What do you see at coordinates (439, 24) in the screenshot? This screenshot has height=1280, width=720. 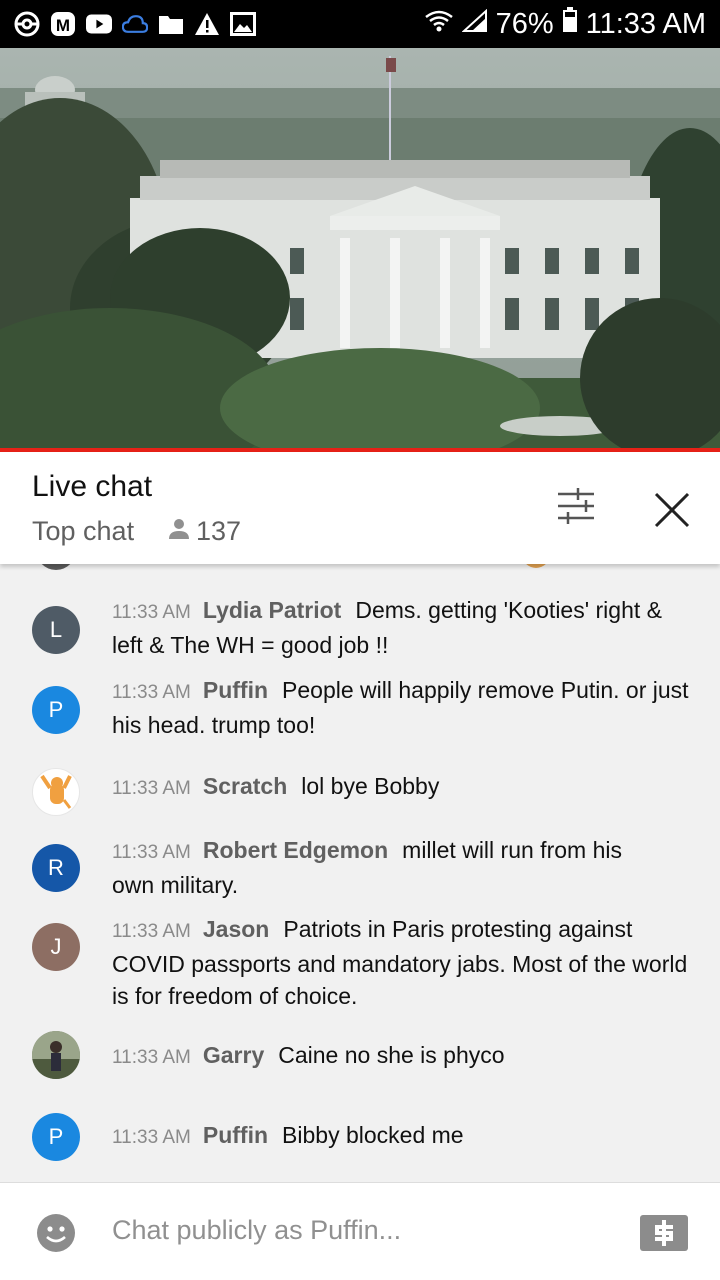 I see `wifi-icon` at bounding box center [439, 24].